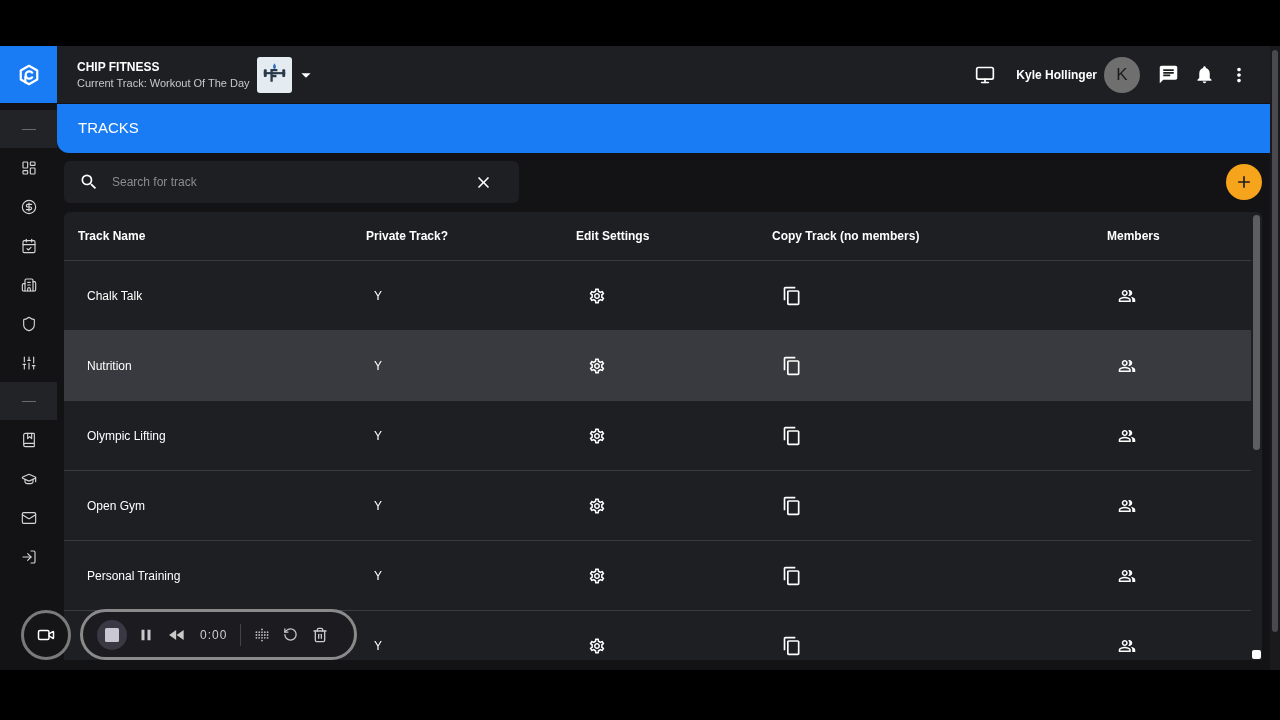  I want to click on search-input: Search for track, so click(288, 182).